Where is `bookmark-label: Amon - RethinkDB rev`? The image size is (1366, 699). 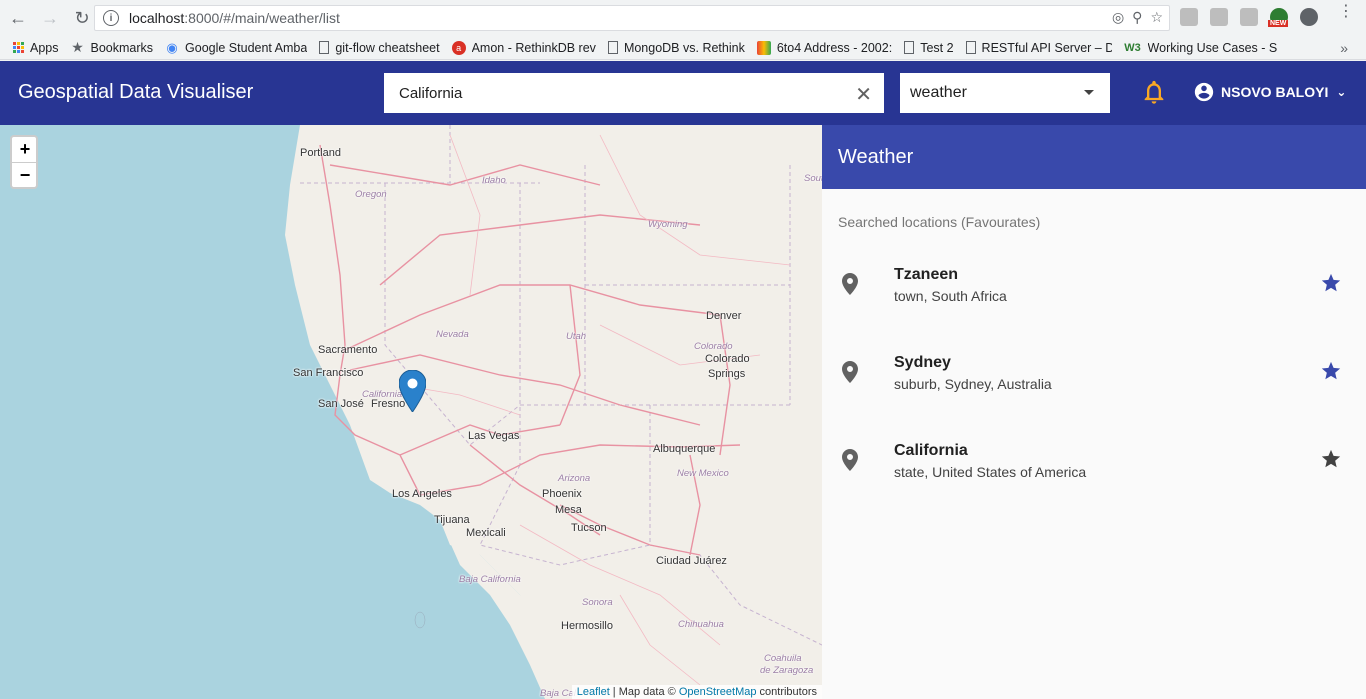 bookmark-label: Amon - RethinkDB rev is located at coordinates (533, 47).